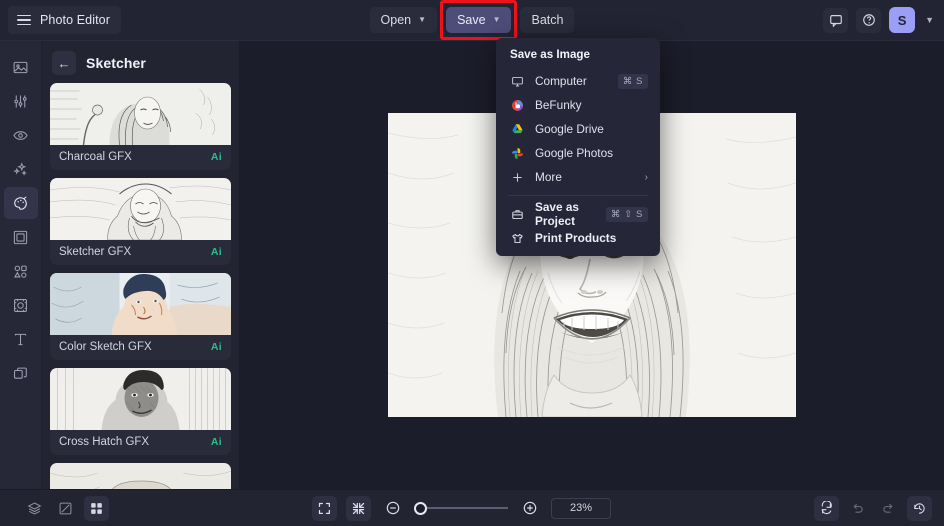 The height and width of the screenshot is (526, 944). Describe the element at coordinates (21, 373) in the screenshot. I see `rail-item-layers` at that location.